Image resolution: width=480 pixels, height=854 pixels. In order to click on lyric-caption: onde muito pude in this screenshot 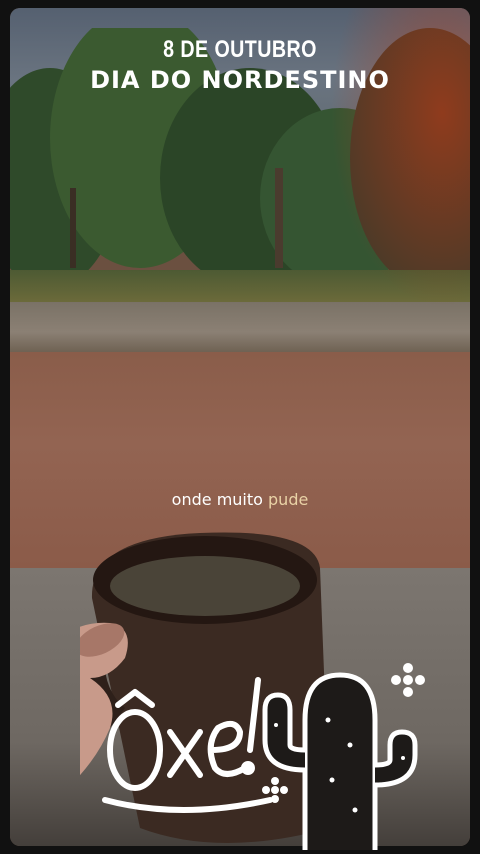, I will do `click(240, 499)`.